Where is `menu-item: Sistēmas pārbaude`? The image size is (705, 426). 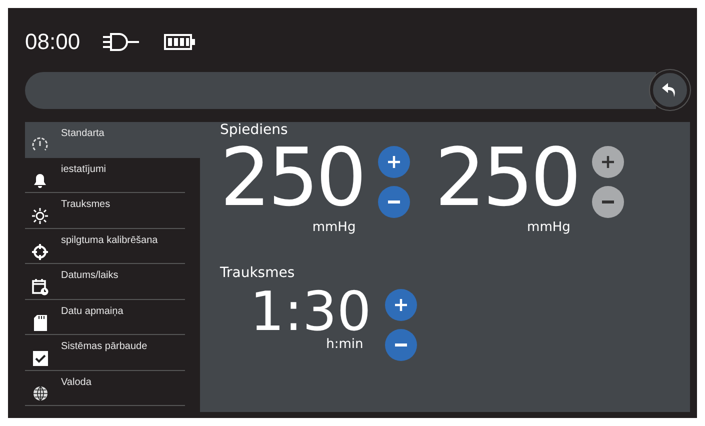 menu-item: Sistēmas pārbaude is located at coordinates (105, 352).